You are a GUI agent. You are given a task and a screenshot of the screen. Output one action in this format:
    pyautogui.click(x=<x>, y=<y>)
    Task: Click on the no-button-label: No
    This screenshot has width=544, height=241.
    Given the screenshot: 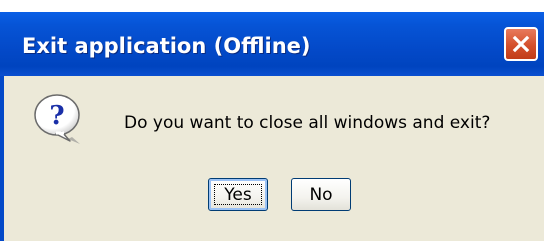 What is the action you would take?
    pyautogui.click(x=321, y=194)
    